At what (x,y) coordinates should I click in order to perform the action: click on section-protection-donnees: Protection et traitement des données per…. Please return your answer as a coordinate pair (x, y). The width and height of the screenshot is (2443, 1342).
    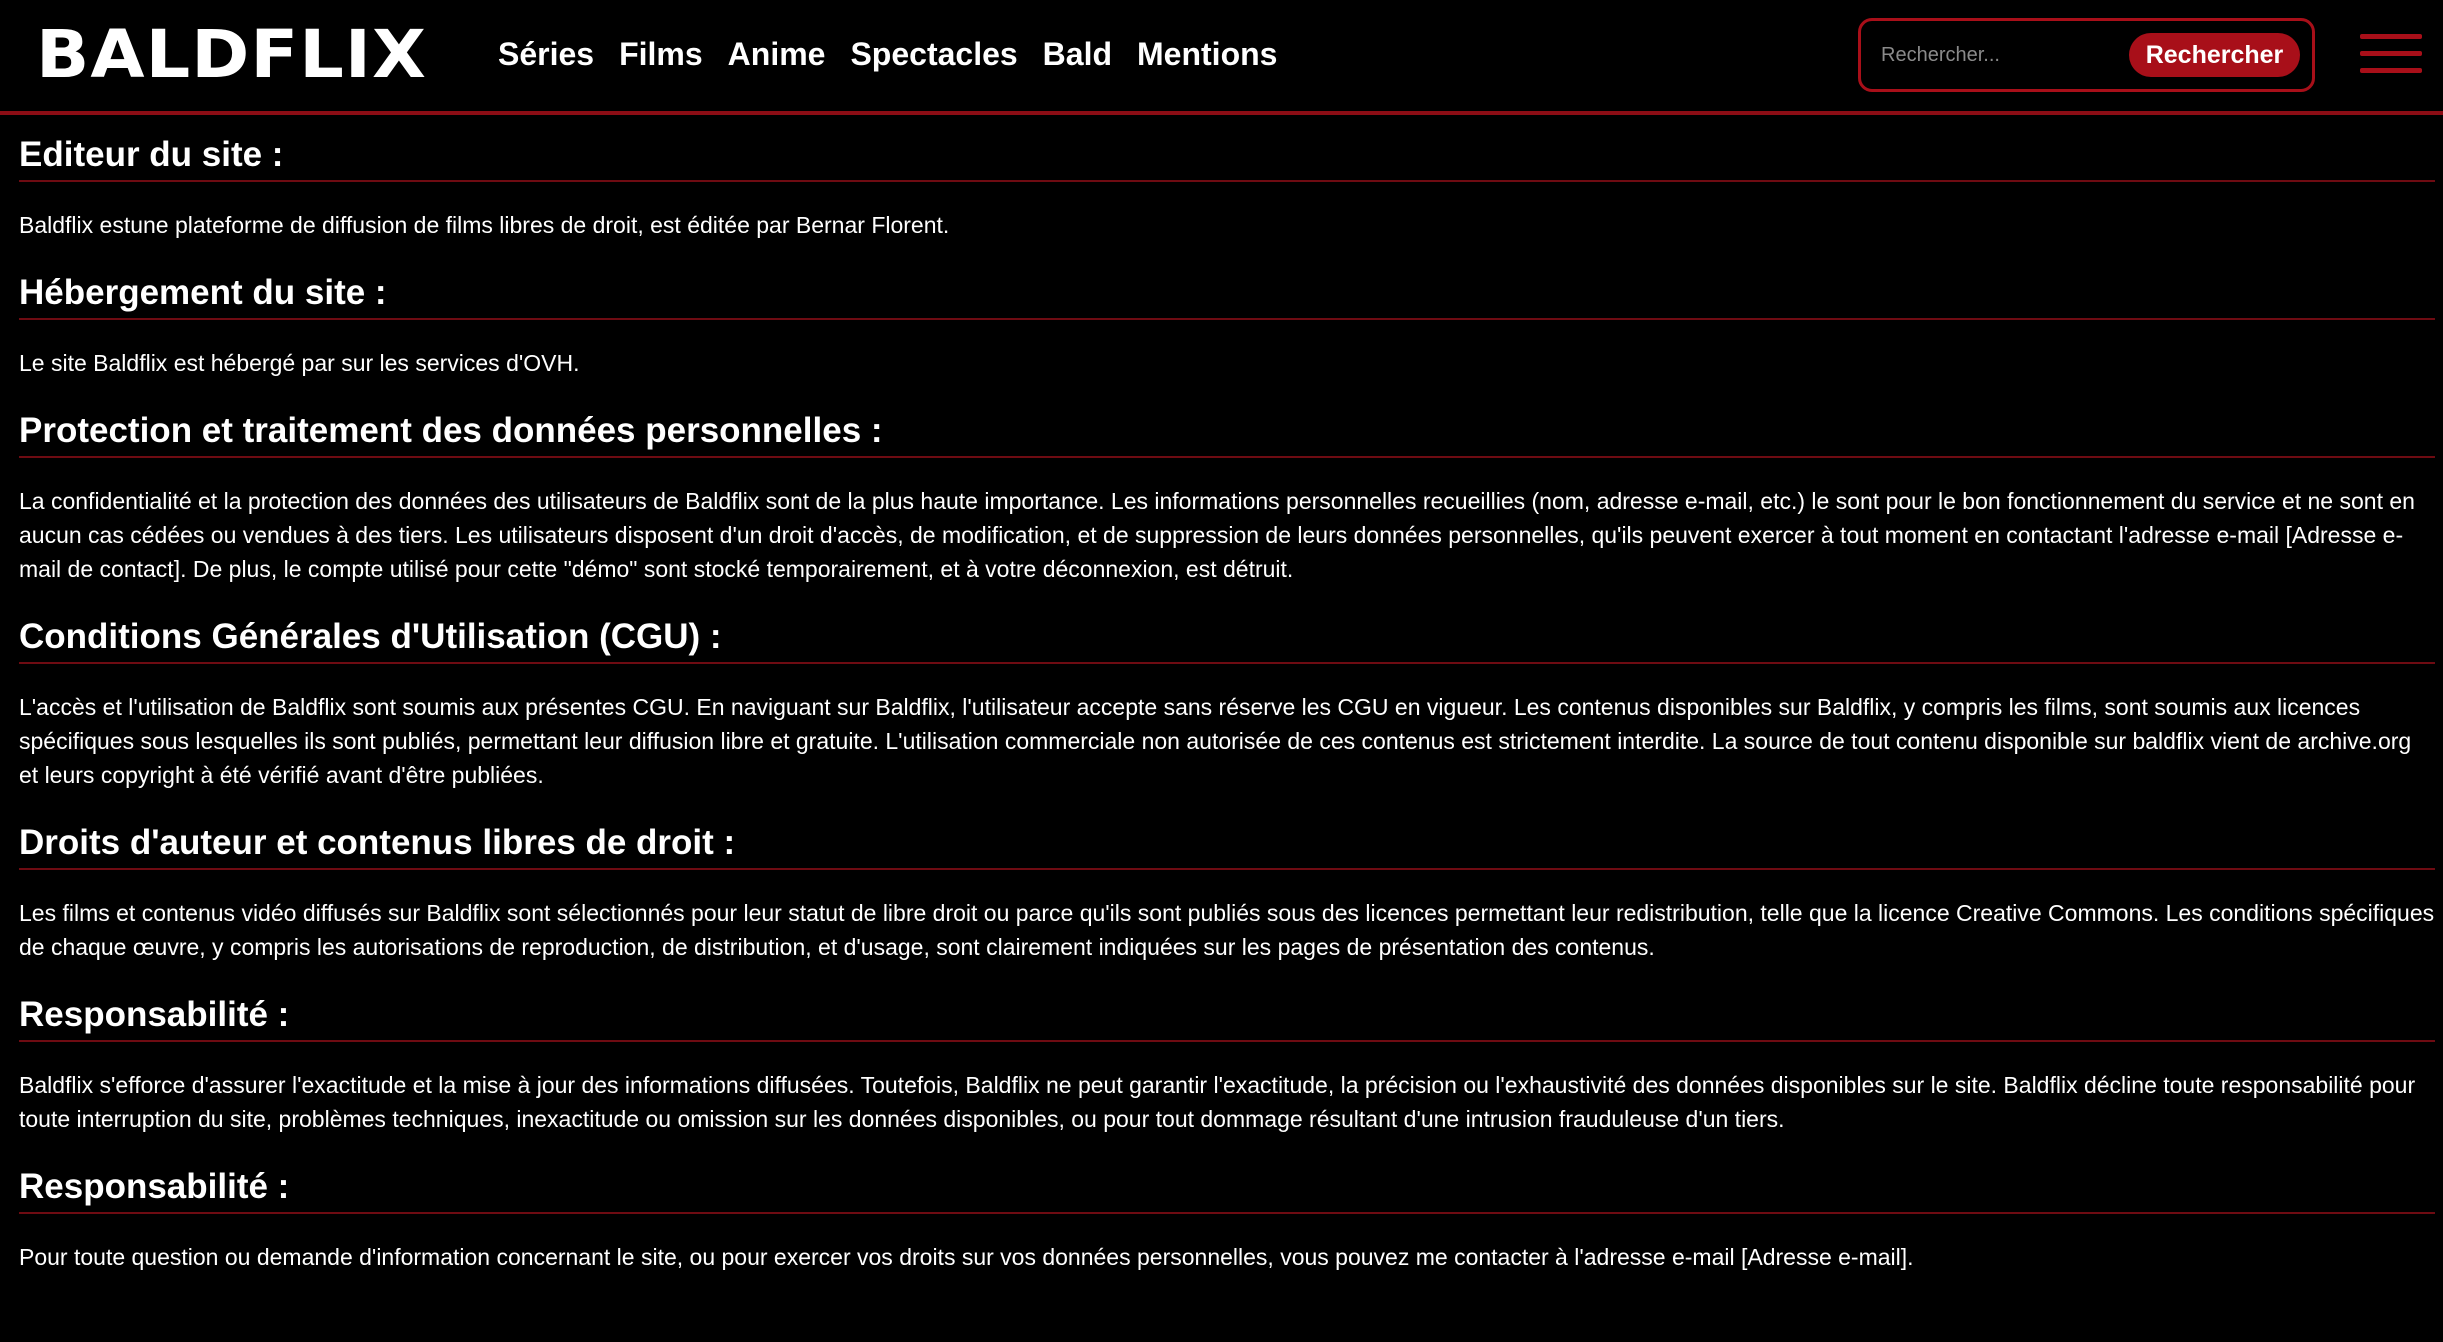
    Looking at the image, I should click on (1227, 497).